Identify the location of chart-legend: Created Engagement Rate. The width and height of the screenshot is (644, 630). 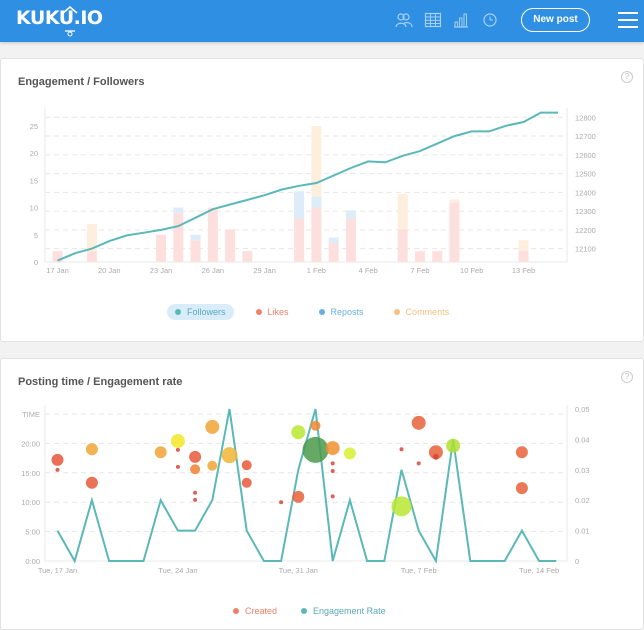
(313, 611).